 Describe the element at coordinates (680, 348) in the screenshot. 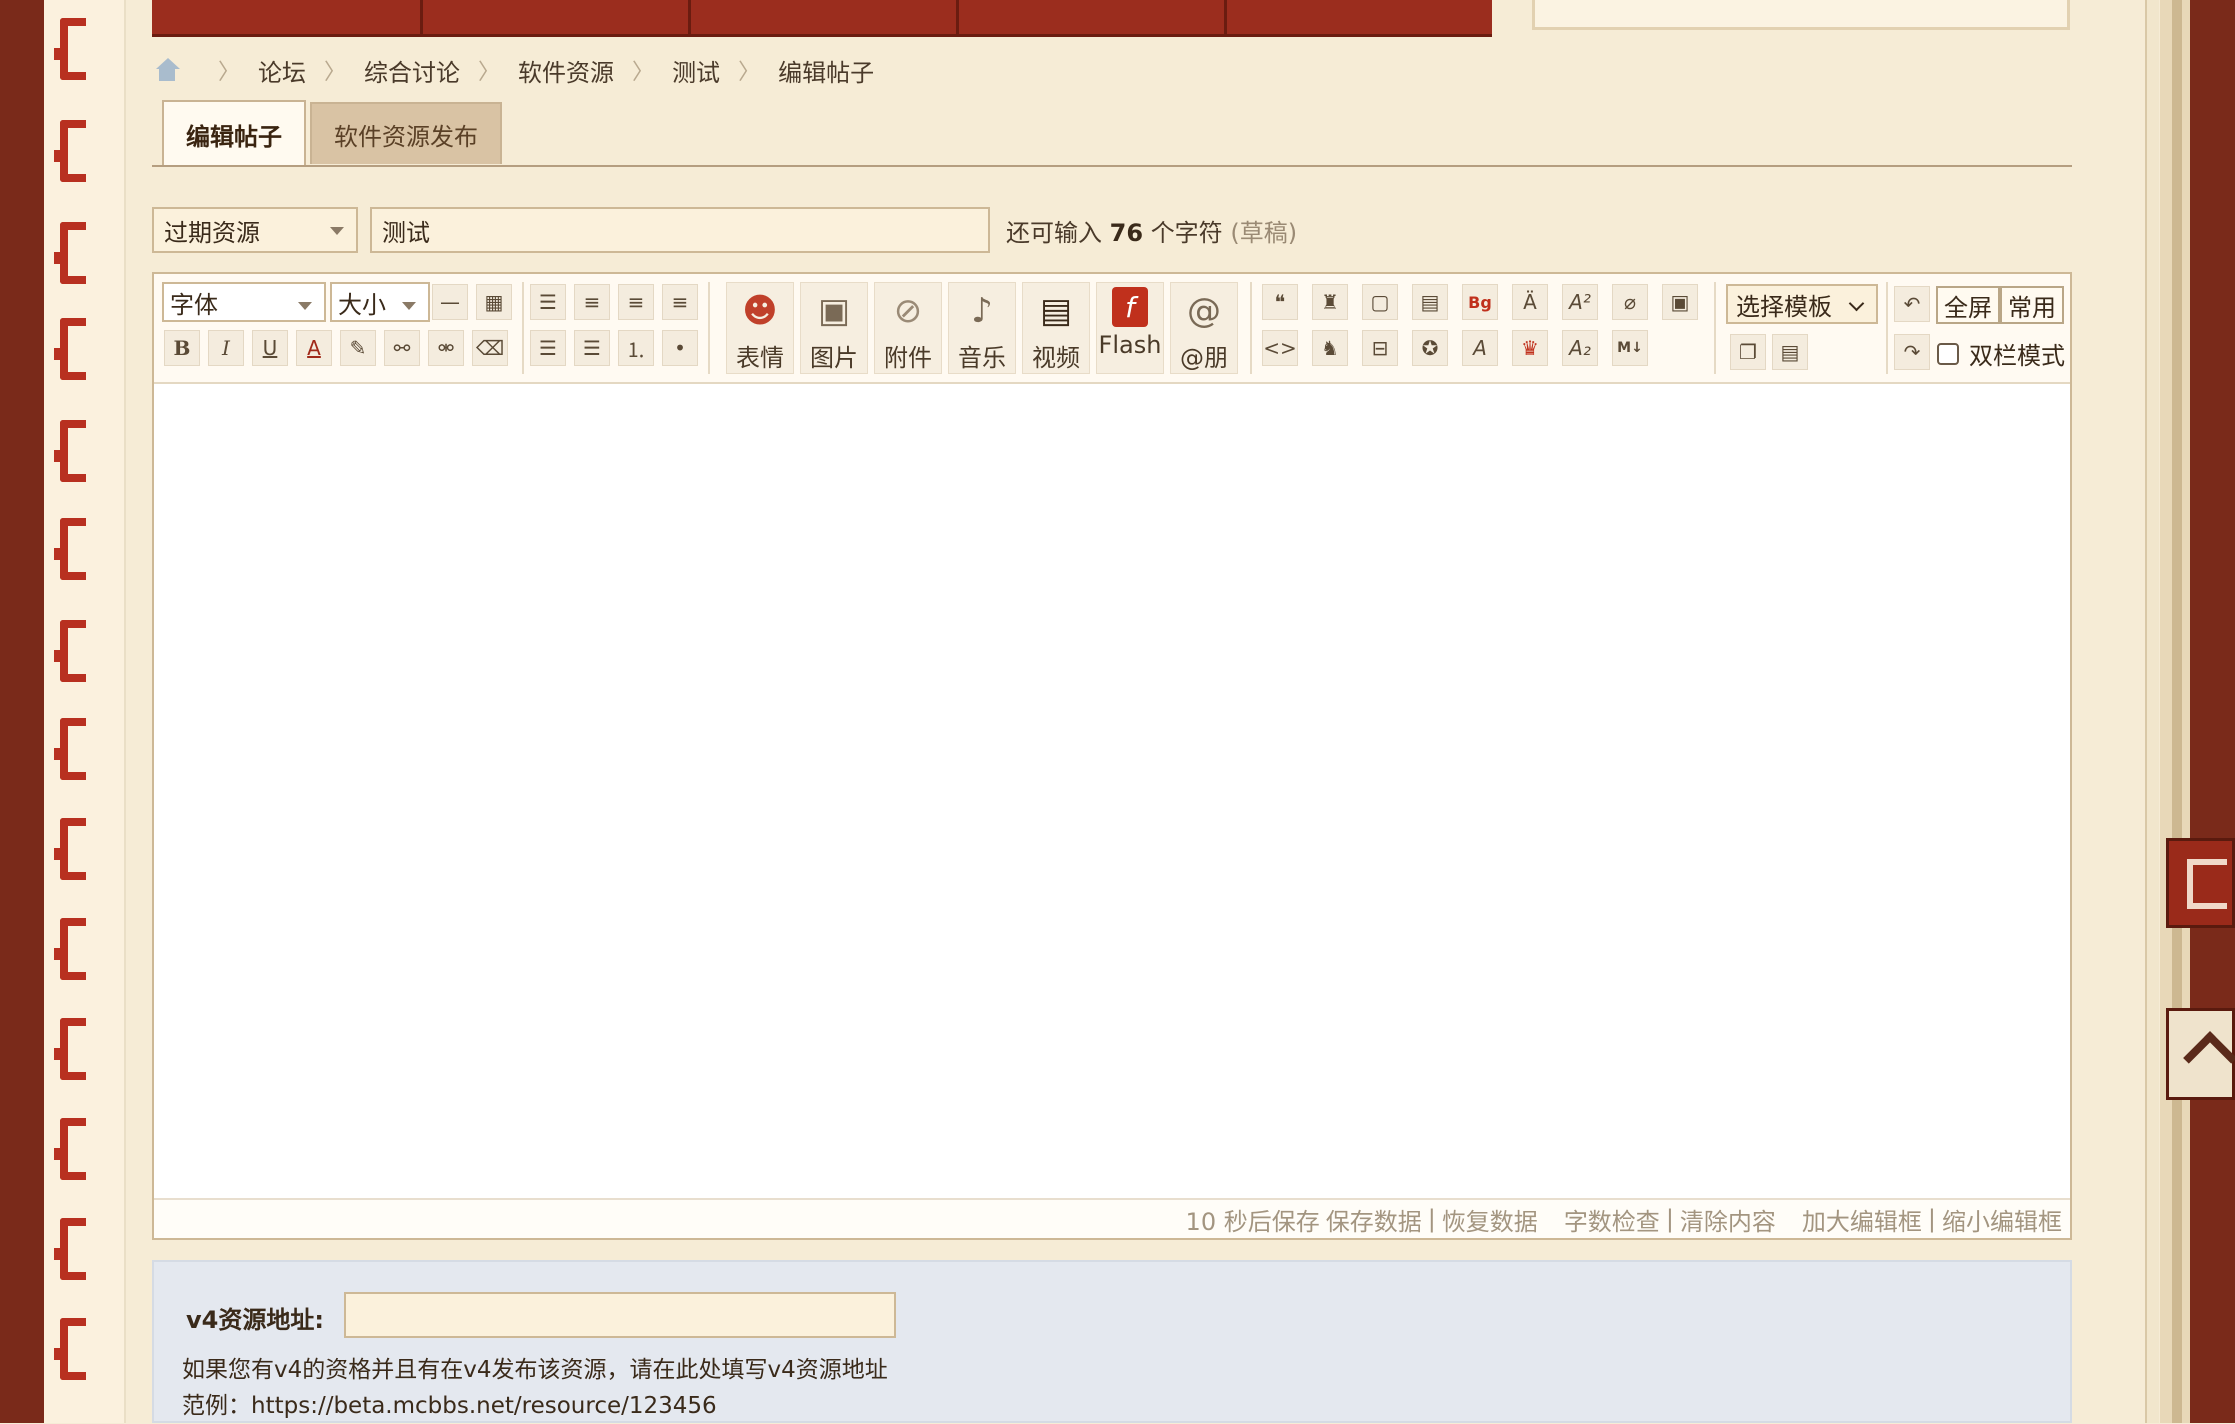

I see `unordered-list-icon: •` at that location.